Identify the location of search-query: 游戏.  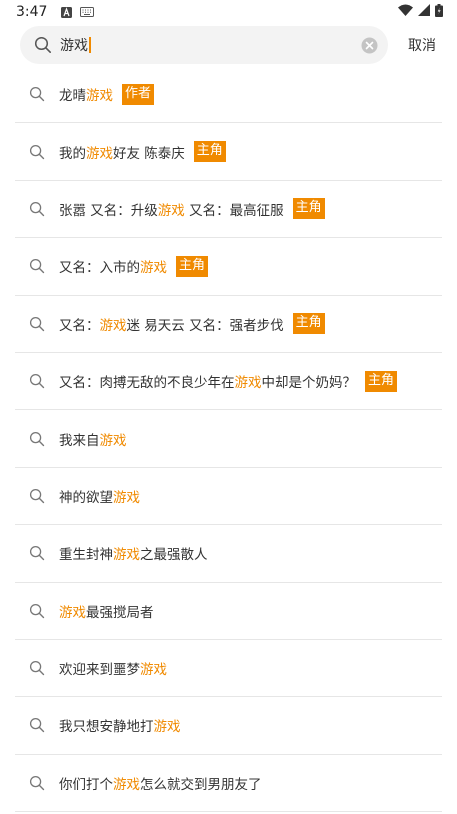
(75, 45).